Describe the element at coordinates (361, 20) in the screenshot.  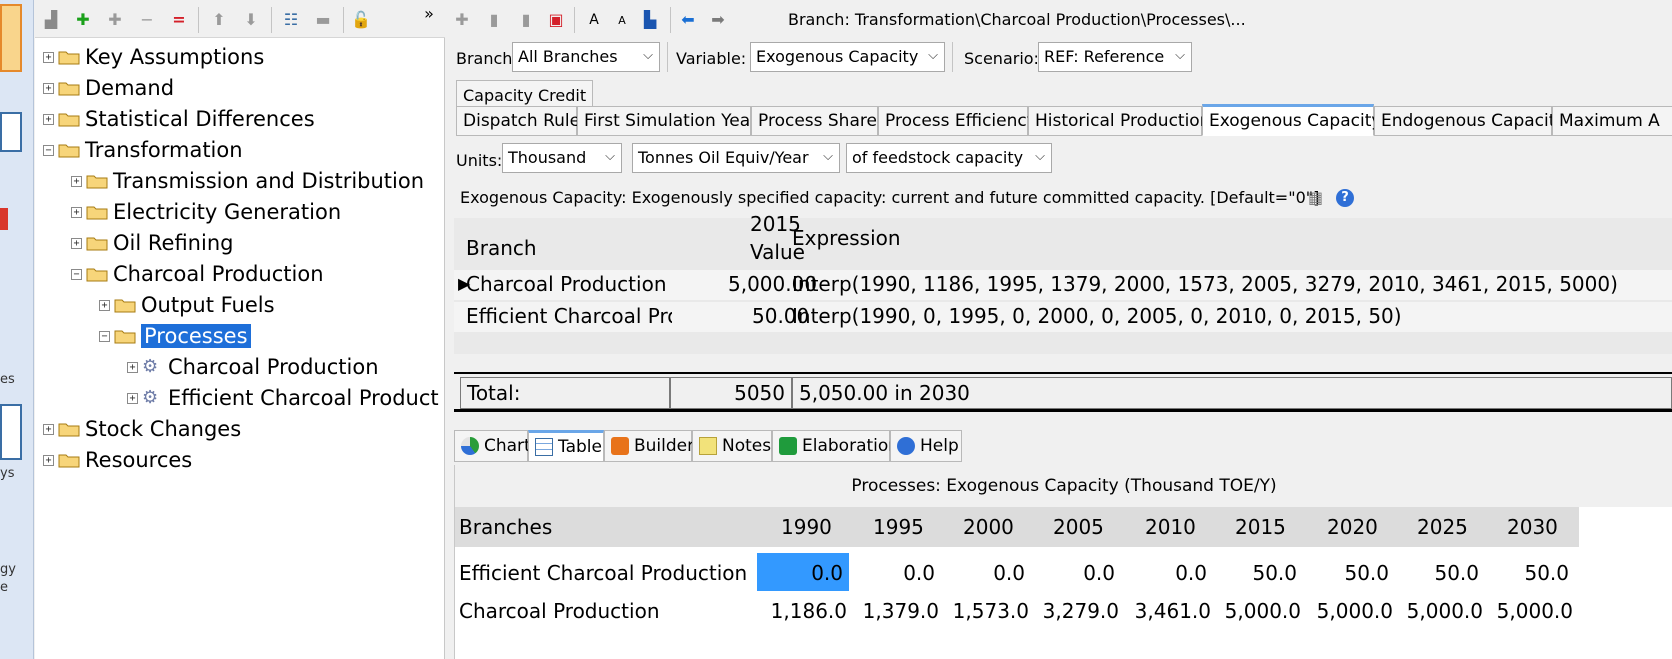
I see `lock-icon: 🔓` at that location.